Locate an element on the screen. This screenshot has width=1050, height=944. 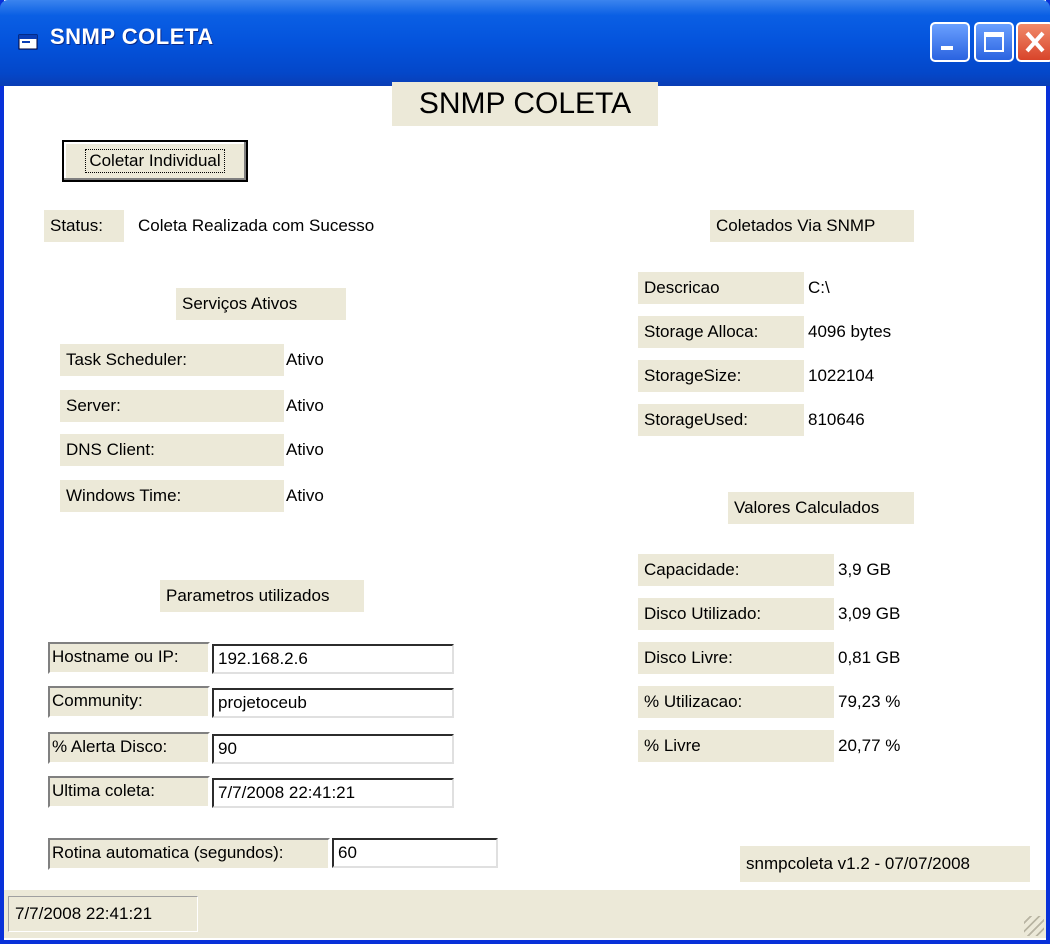
calc-item-value: 3,9 GB is located at coordinates (864, 569).